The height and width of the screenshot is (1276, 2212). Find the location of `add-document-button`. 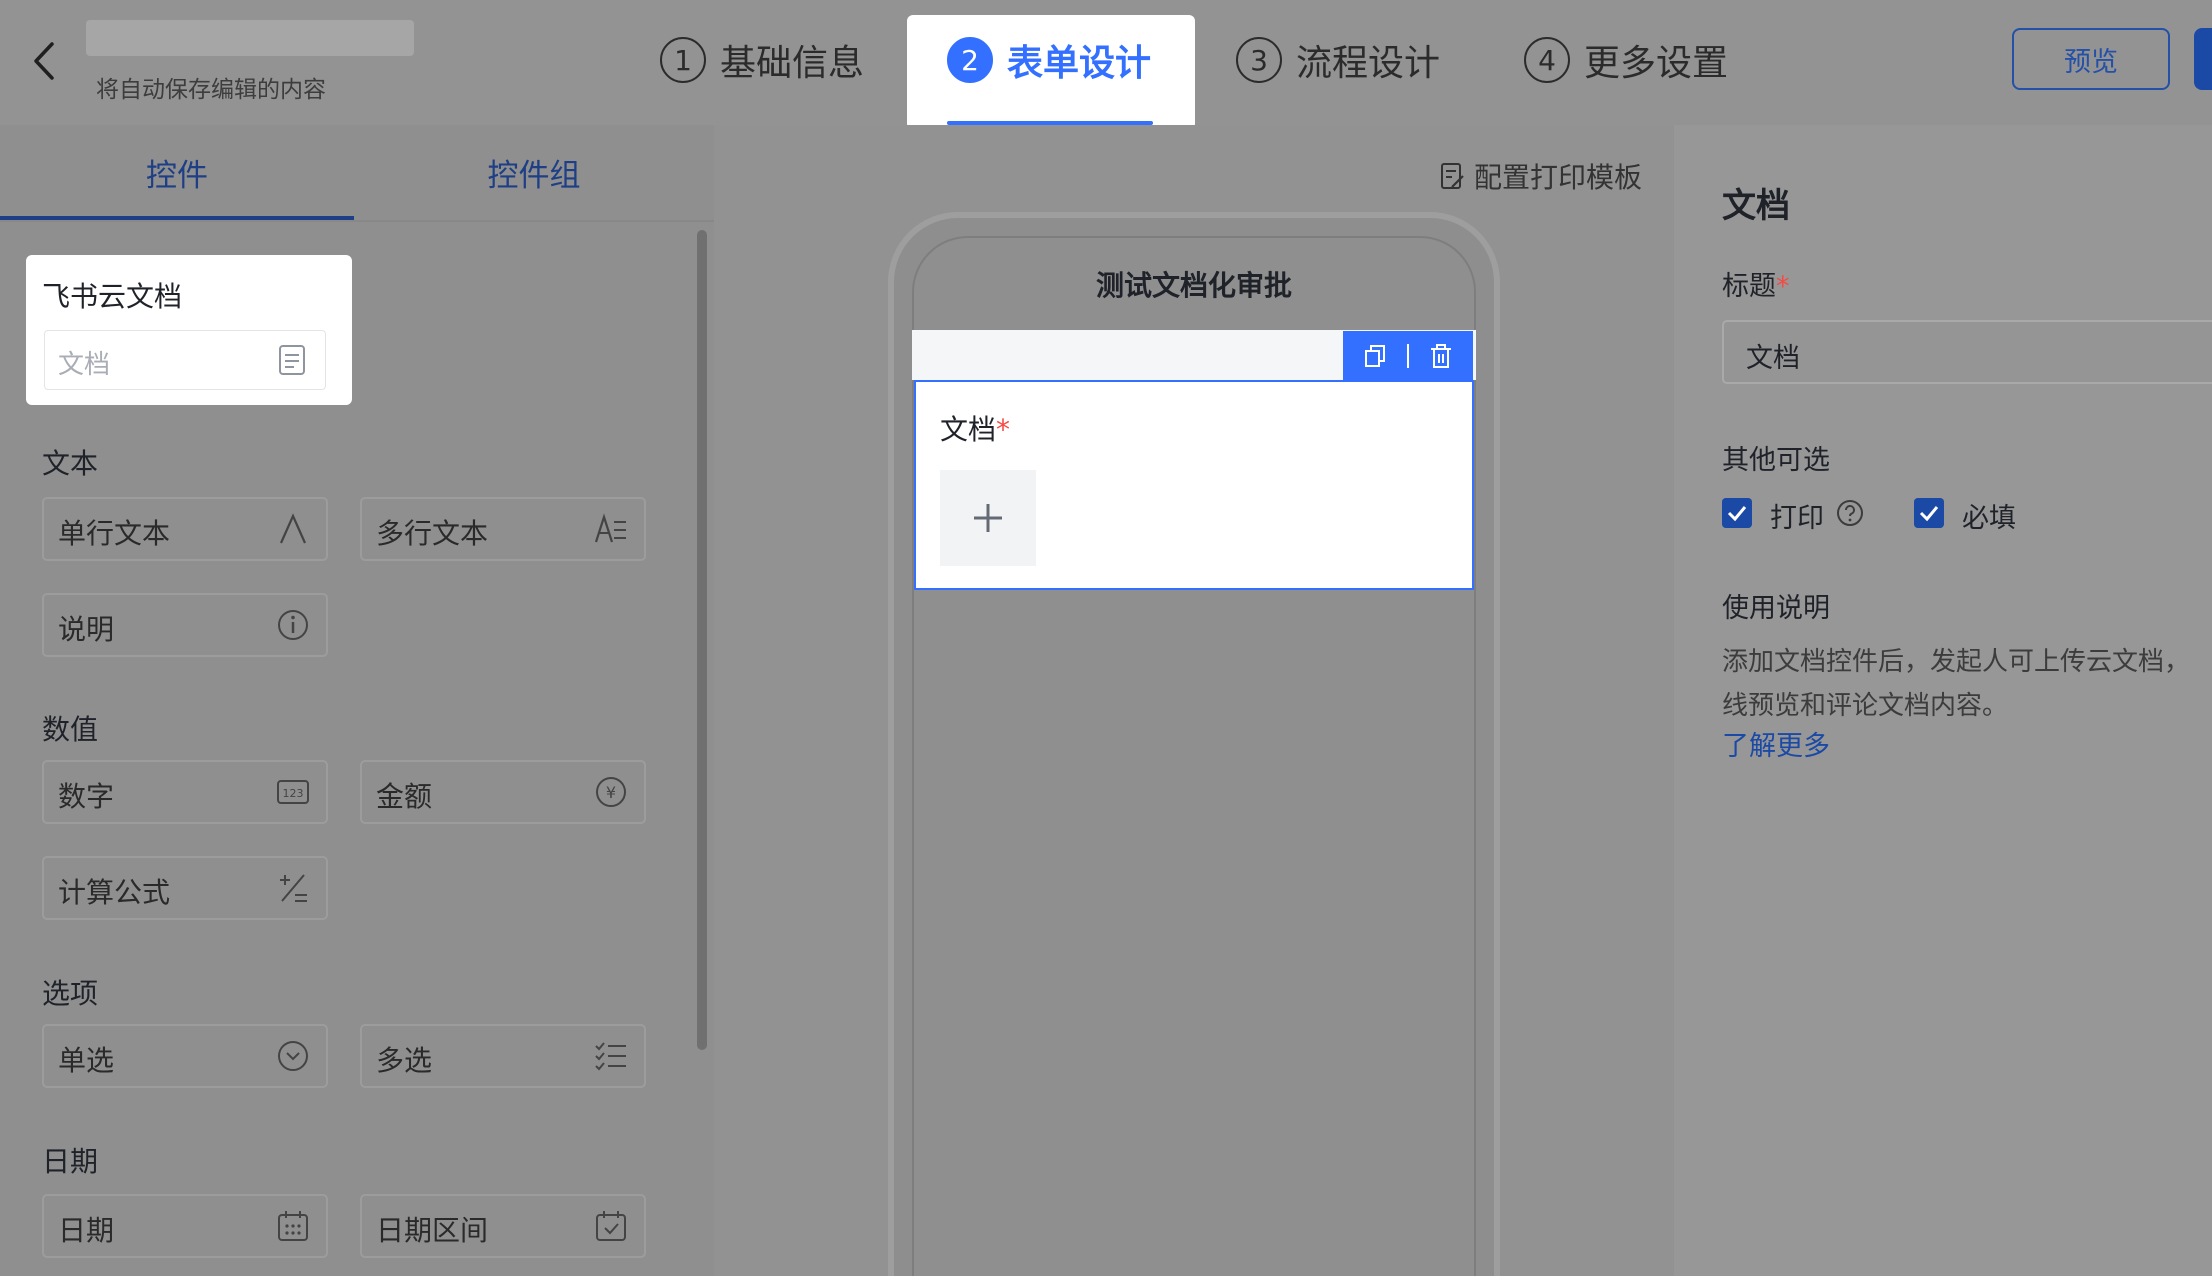

add-document-button is located at coordinates (988, 518).